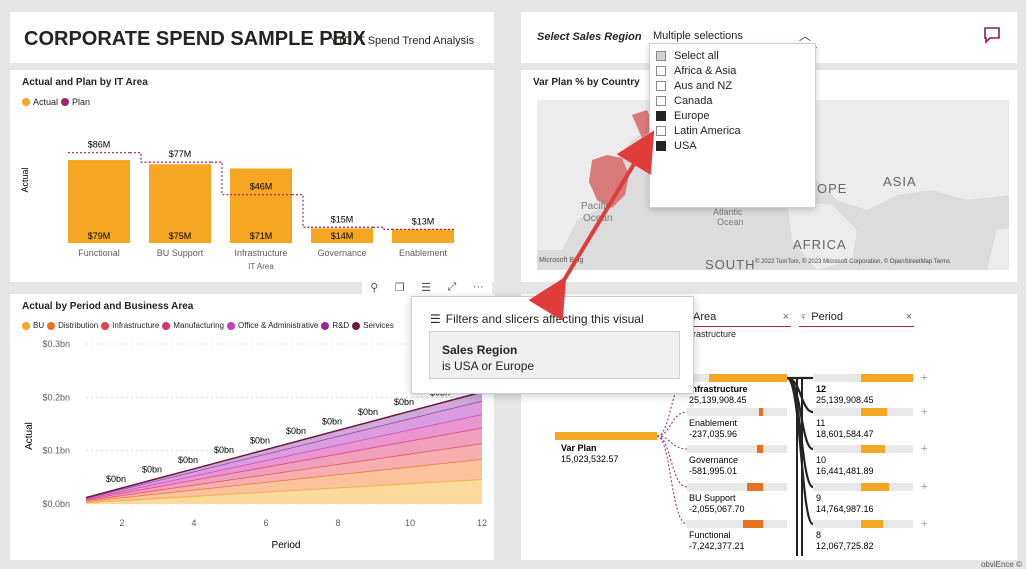 The image size is (1026, 569). I want to click on report-title: CORPORATE SPEND SAMPLE PBIX, so click(195, 39).